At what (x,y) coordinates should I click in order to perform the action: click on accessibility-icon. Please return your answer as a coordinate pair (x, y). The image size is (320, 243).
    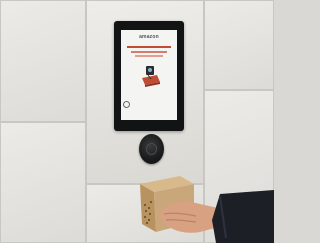
    Looking at the image, I should click on (126, 104).